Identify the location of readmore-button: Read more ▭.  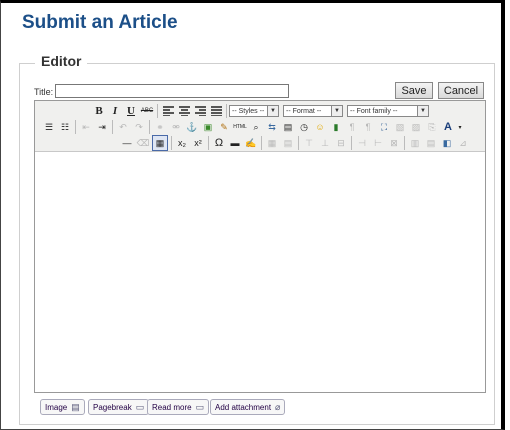
(178, 407).